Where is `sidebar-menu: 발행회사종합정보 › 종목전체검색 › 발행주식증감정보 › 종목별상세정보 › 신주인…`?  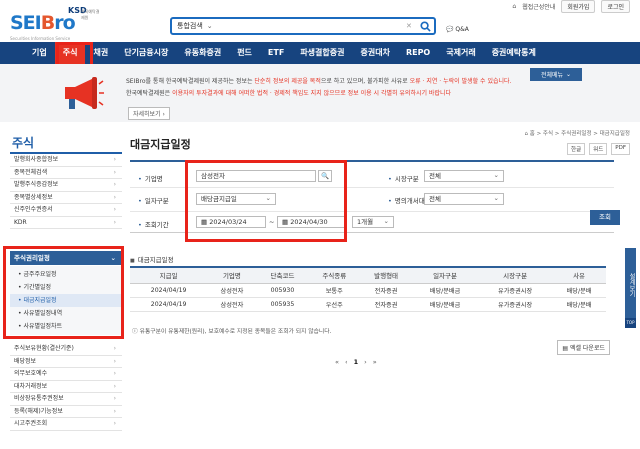 sidebar-menu: 발행회사종합정보 › 종목전체검색 › 발행주식증감정보 › 종목별상세정보 › 신주인… is located at coordinates (66, 191).